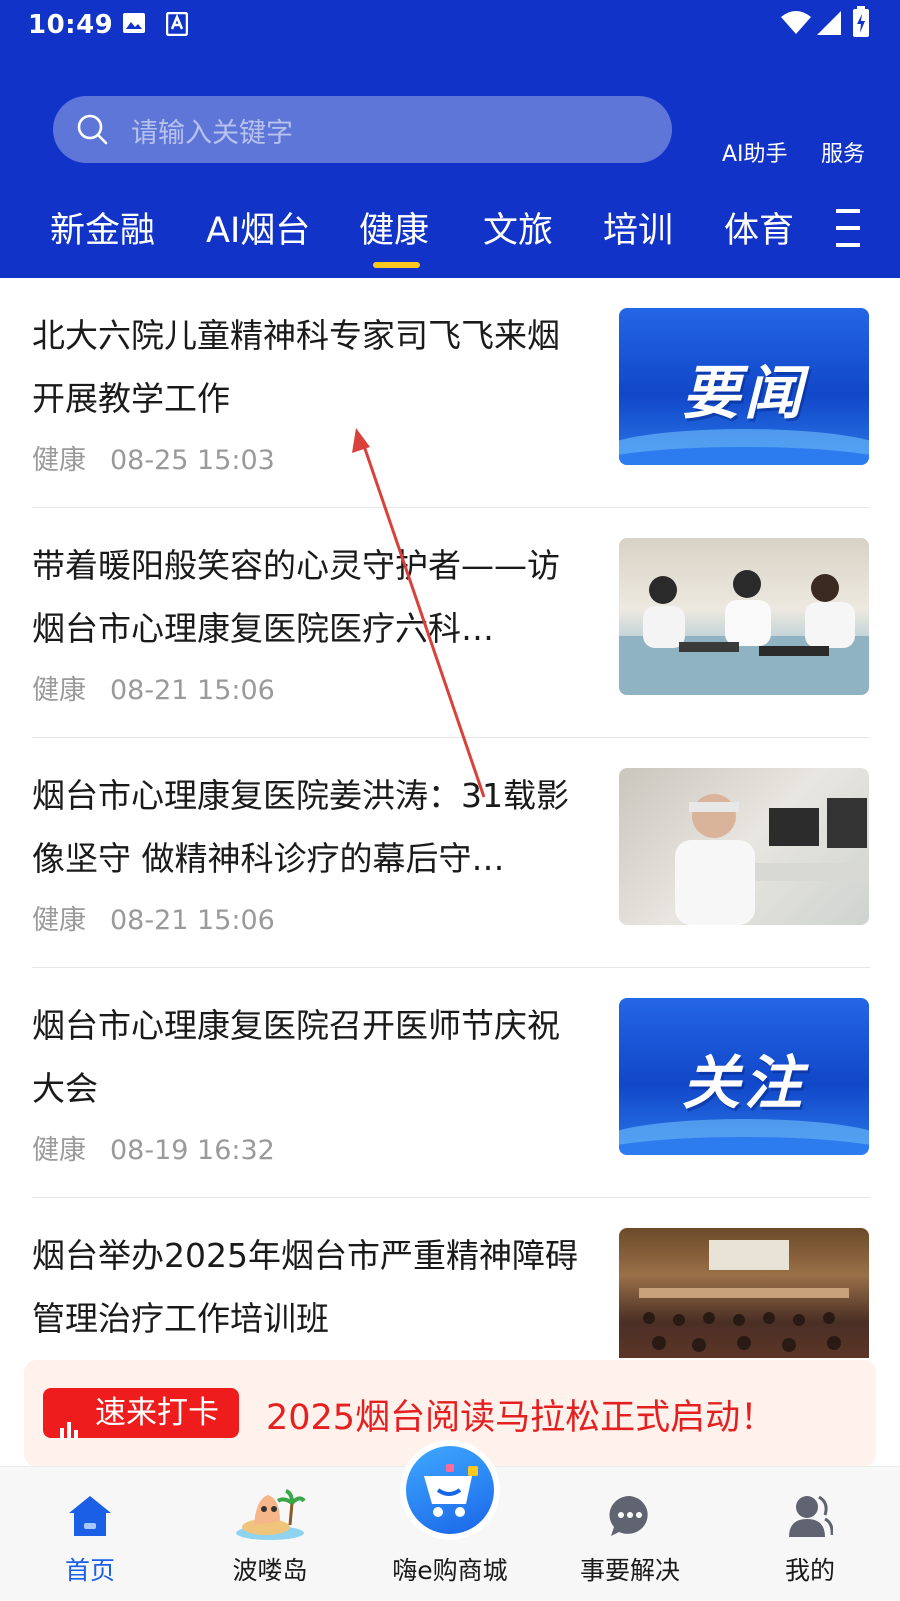 The width and height of the screenshot is (900, 1601). What do you see at coordinates (755, 152) in the screenshot?
I see `ai-assistant-link: AI助手` at bounding box center [755, 152].